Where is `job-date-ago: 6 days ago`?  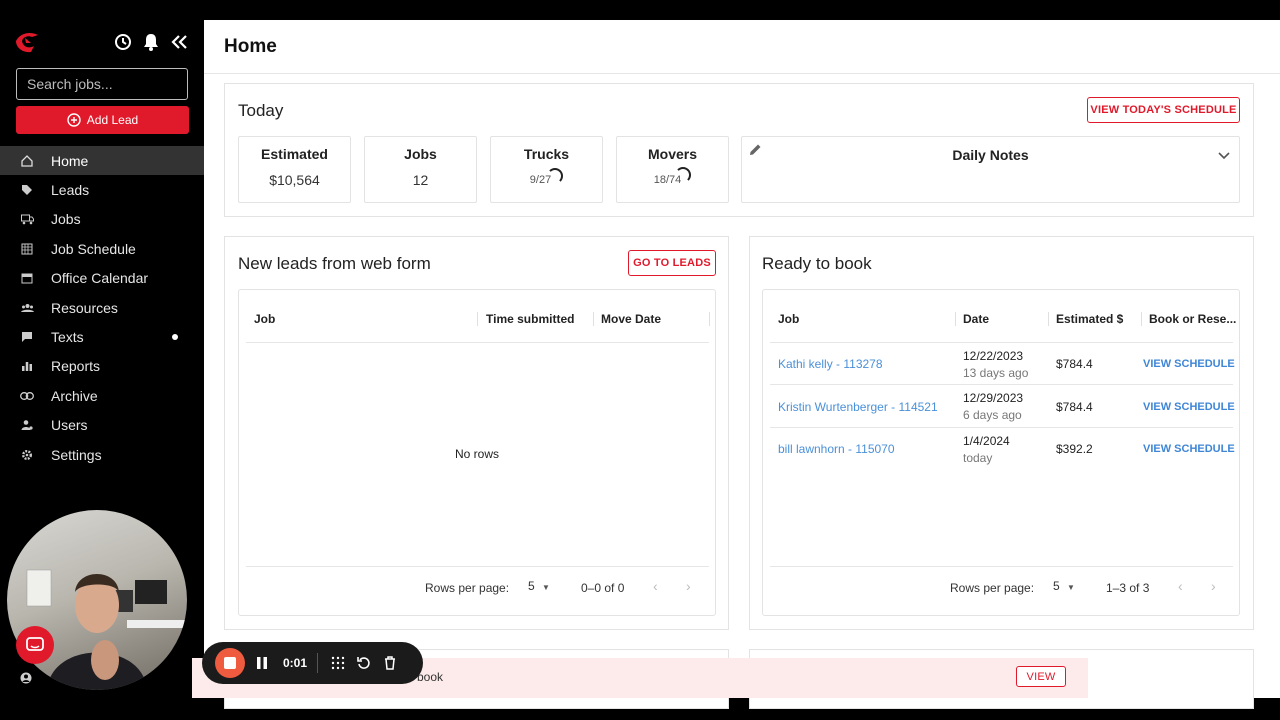
job-date-ago: 6 days ago is located at coordinates (992, 415).